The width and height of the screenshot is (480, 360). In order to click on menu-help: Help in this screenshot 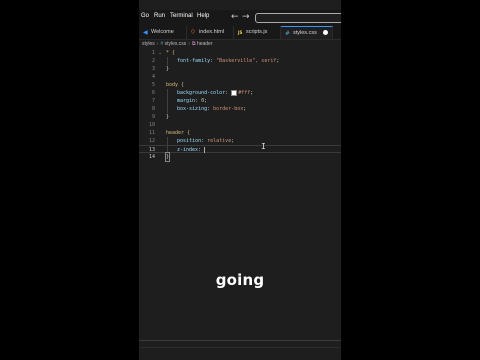, I will do `click(203, 16)`.